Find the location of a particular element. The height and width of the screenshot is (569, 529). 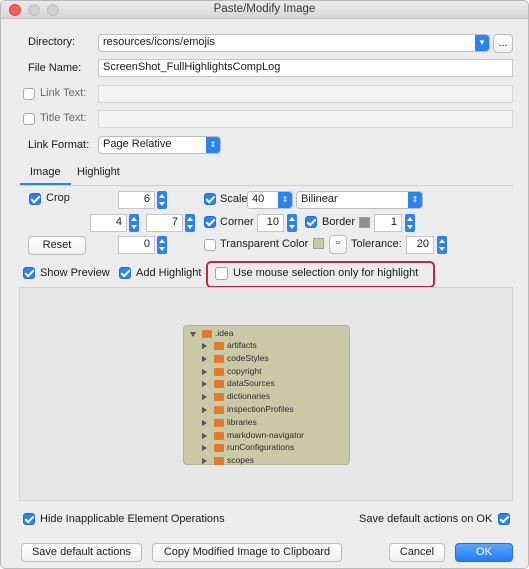

save-default-actions-button: Save default actions is located at coordinates (81, 552).